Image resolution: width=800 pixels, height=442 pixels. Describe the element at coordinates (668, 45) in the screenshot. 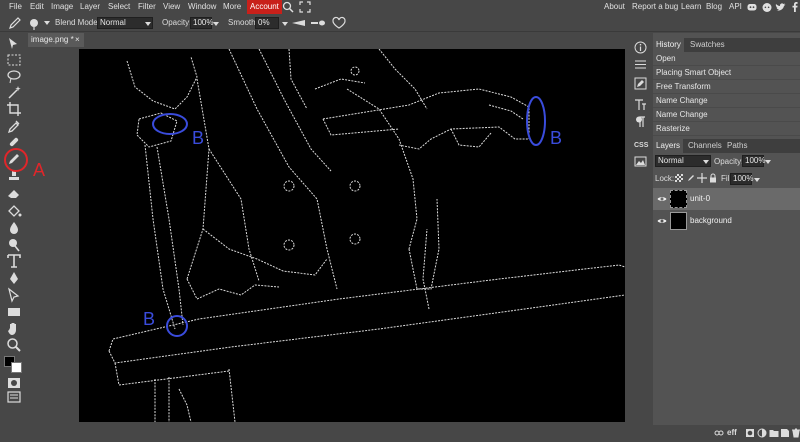

I see `tab-history: History` at that location.